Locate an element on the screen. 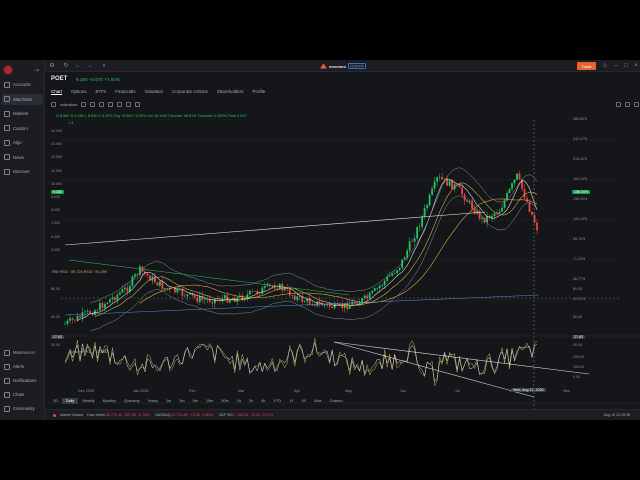 This screenshot has width=640, height=480. sidebar-item-label: Algo is located at coordinates (17, 142).